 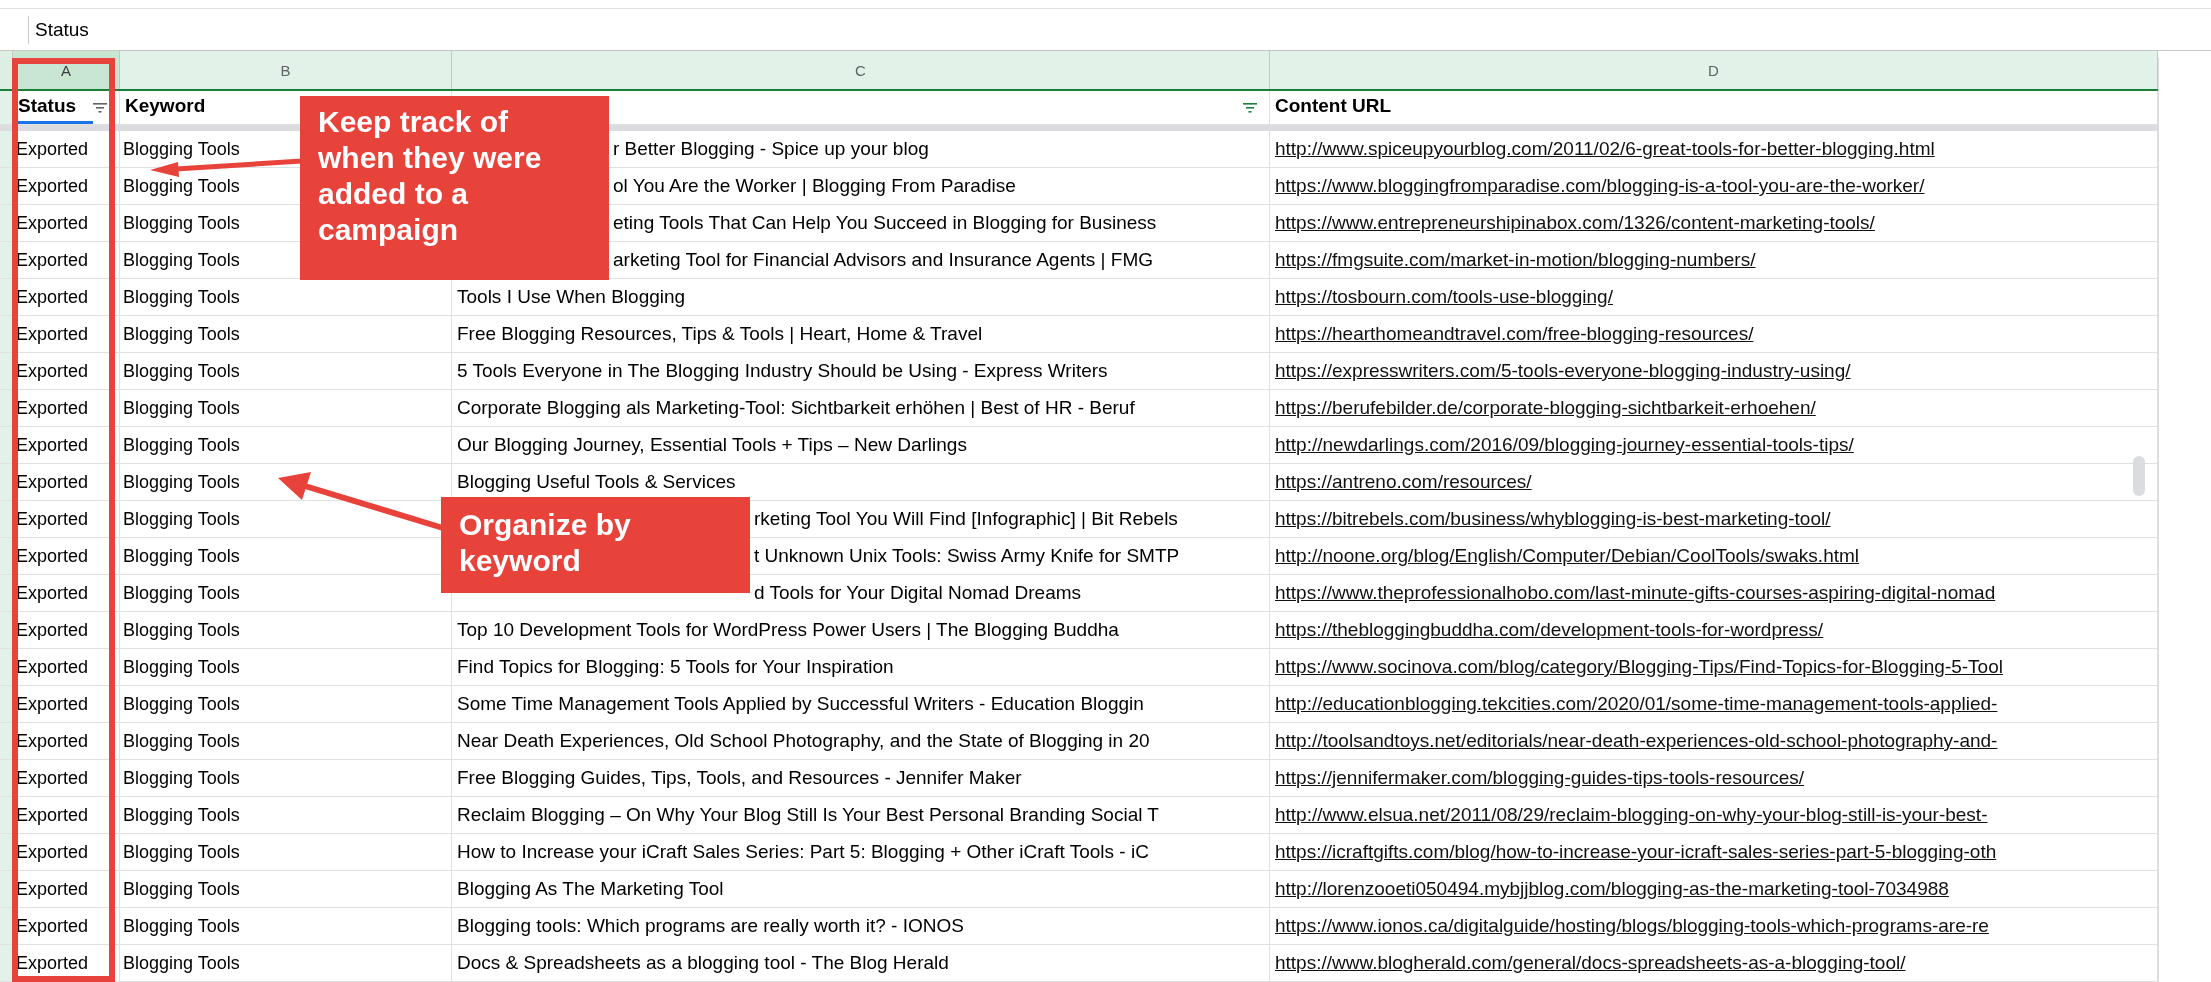 What do you see at coordinates (861, 889) in the screenshot?
I see `table-cell: Blogging As The Marketing Tool` at bounding box center [861, 889].